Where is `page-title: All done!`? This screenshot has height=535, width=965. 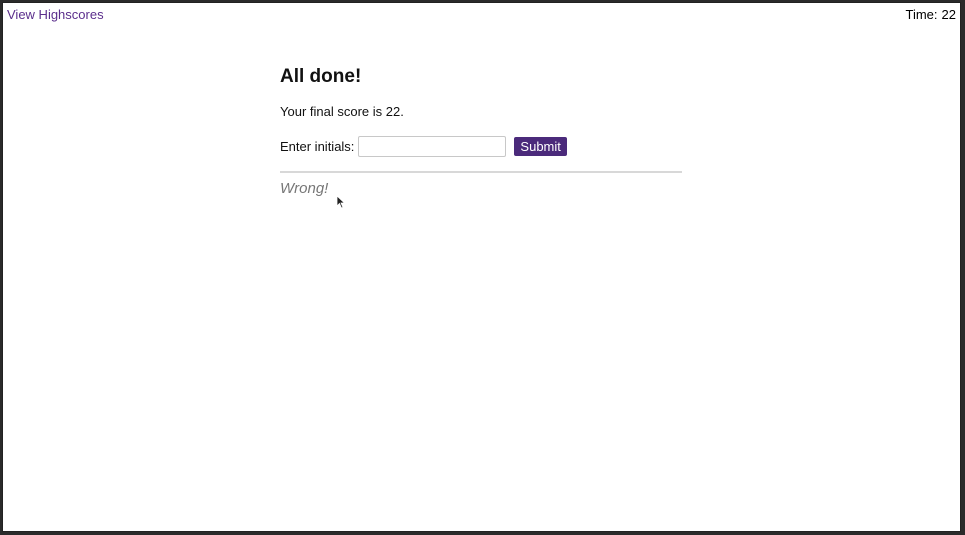
page-title: All done! is located at coordinates (321, 76).